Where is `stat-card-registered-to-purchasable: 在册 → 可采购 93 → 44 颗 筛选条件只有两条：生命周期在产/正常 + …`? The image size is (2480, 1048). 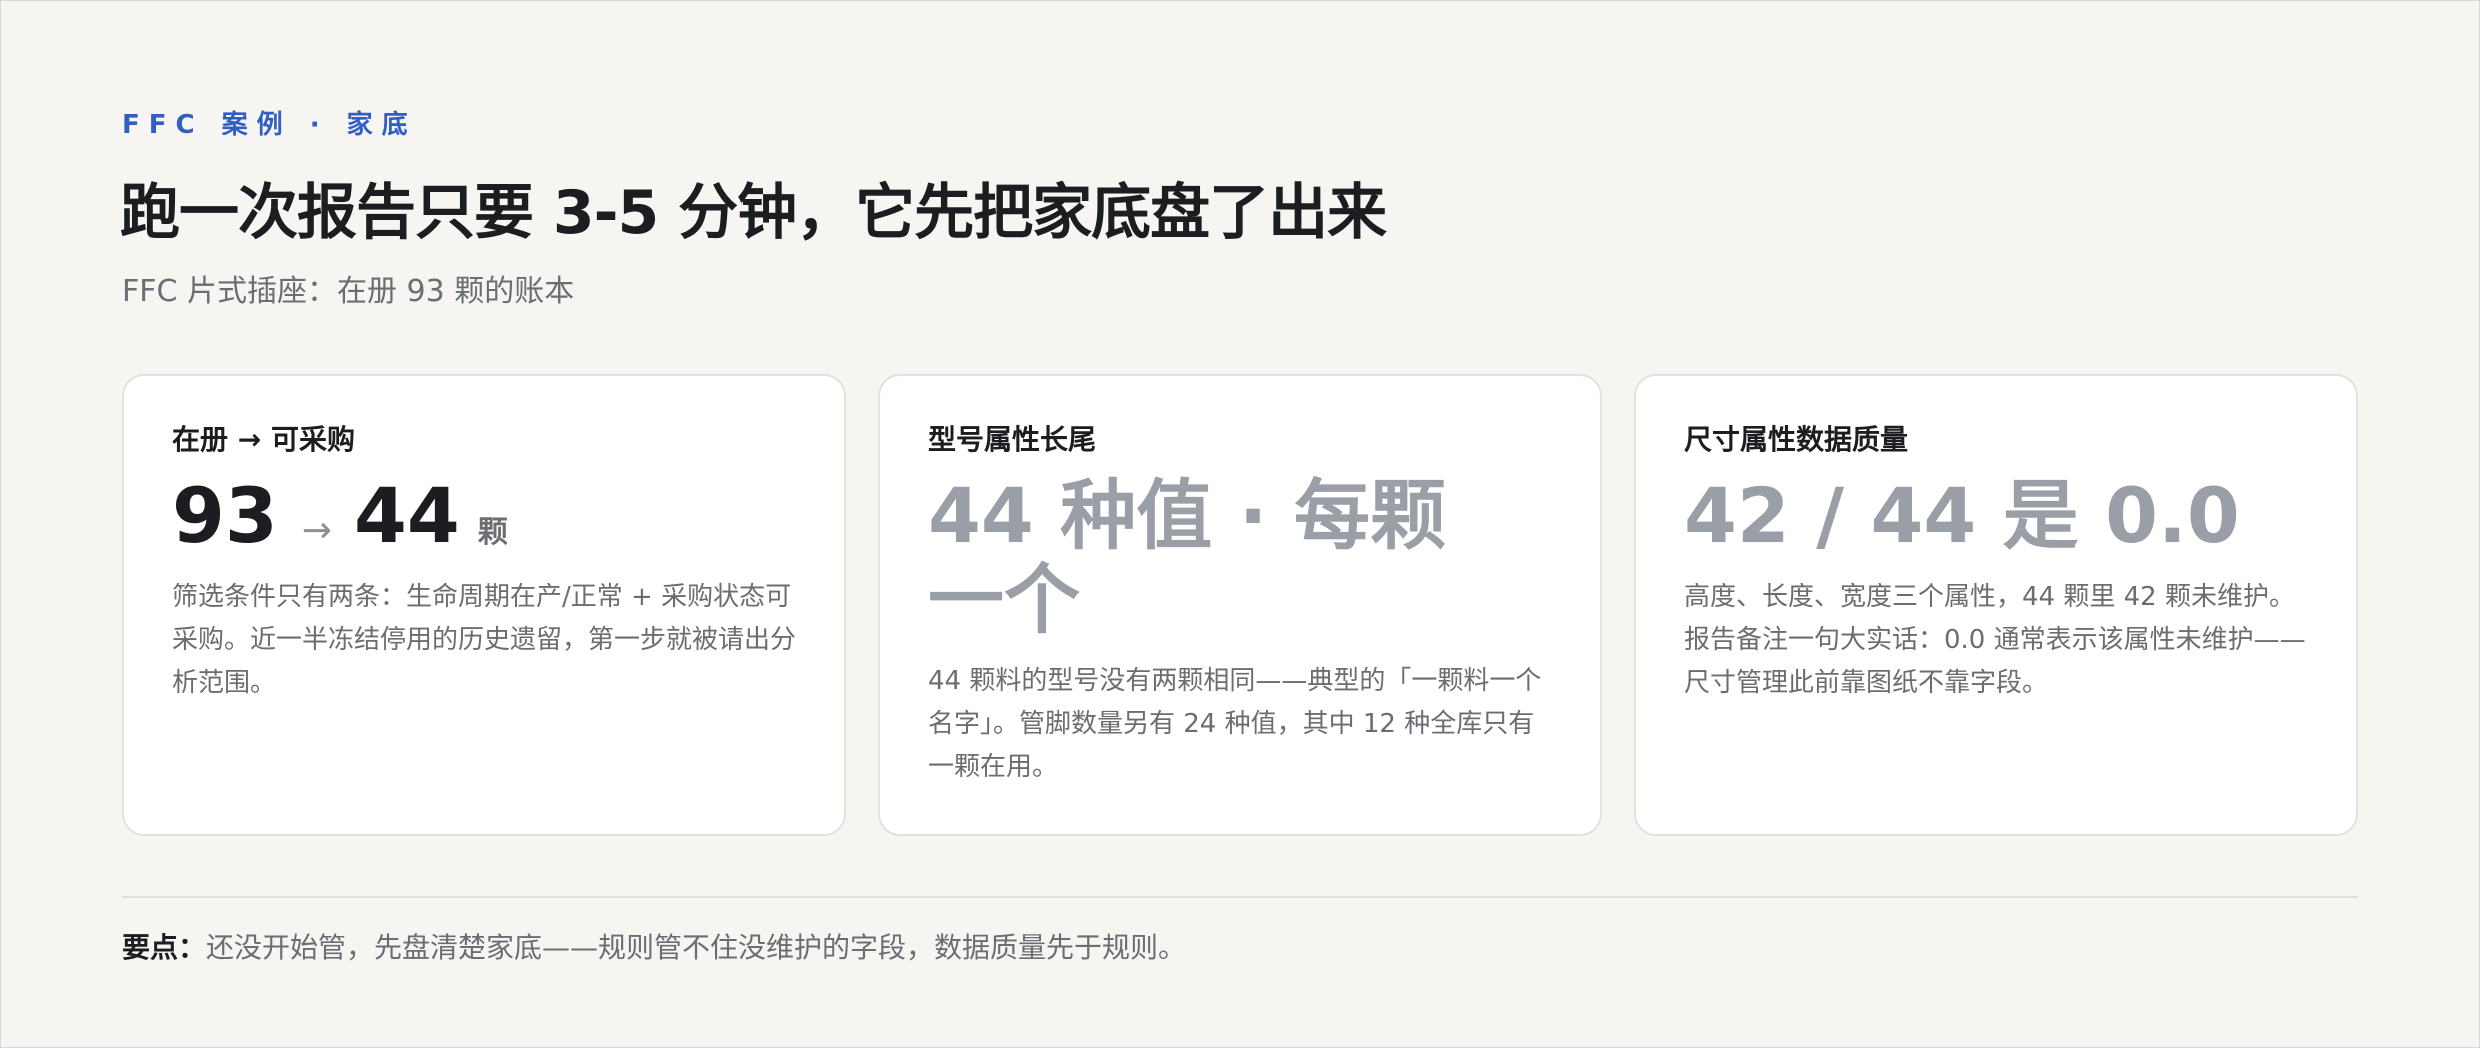
stat-card-registered-to-purchasable: 在册 → 可采购 93 → 44 颗 筛选条件只有两条：生命周期在产/正常 + … is located at coordinates (484, 605).